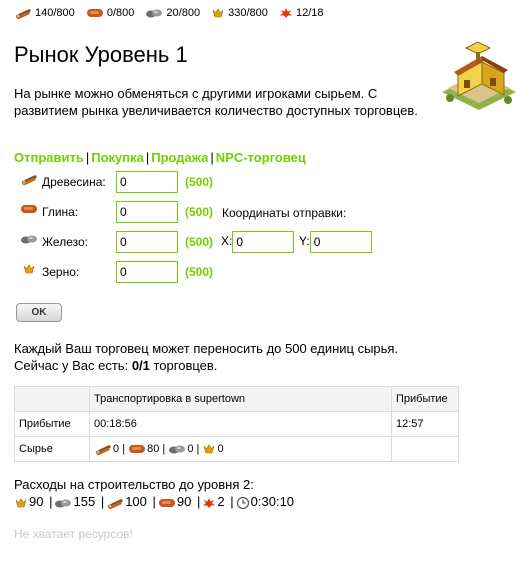  What do you see at coordinates (309, 13) in the screenshot?
I see `resource-consumption-value: 12/18` at bounding box center [309, 13].